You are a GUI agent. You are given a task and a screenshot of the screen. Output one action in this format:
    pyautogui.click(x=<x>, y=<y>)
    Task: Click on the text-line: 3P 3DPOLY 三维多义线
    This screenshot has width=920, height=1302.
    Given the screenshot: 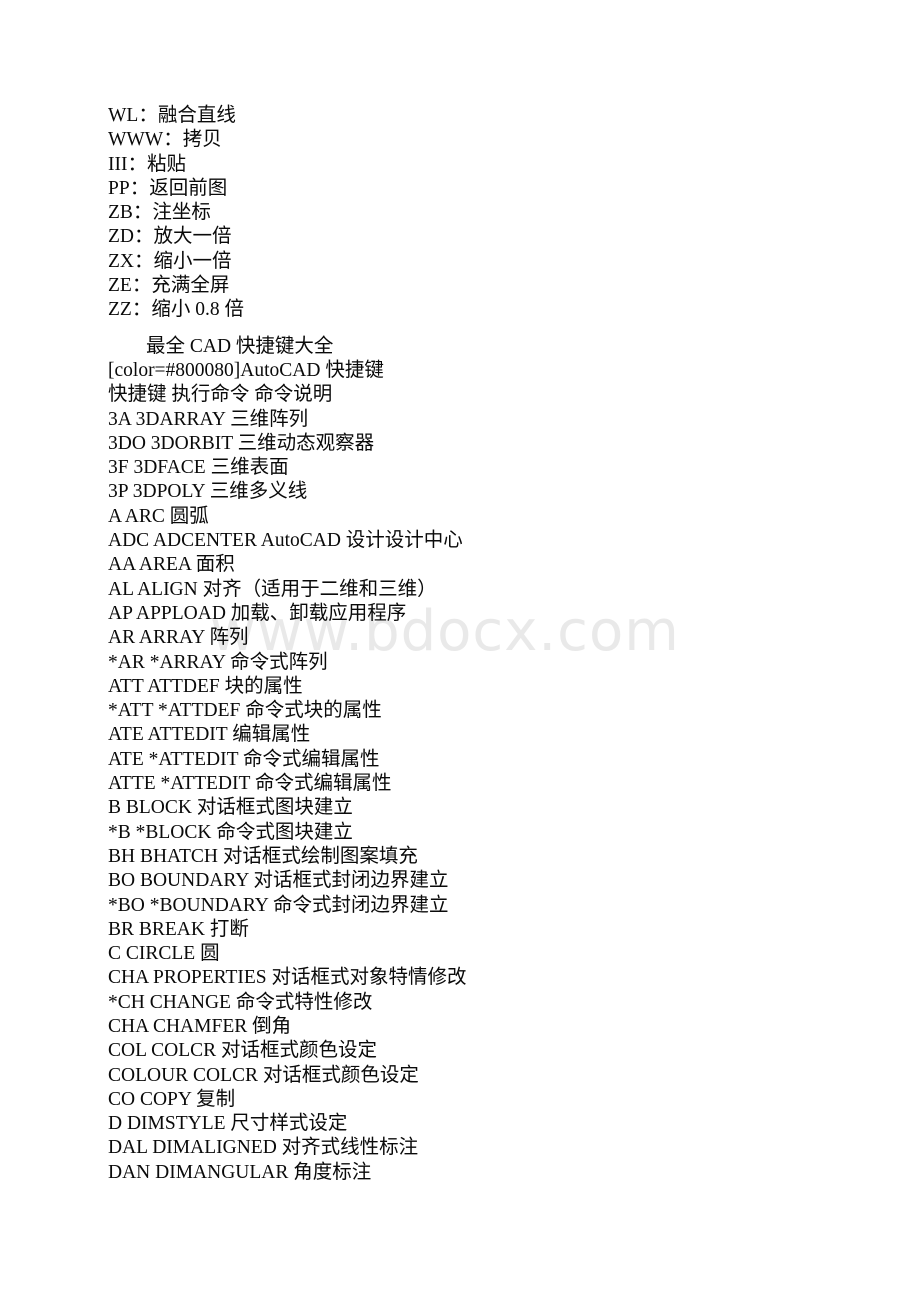 What is the action you would take?
    pyautogui.click(x=208, y=492)
    